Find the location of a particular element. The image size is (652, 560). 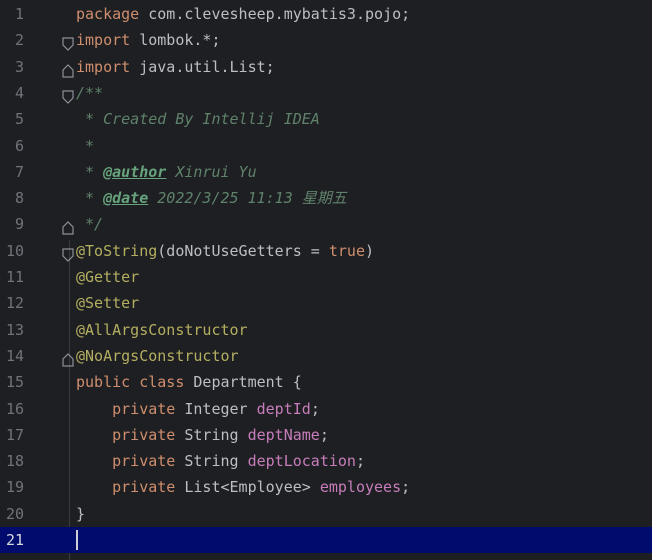

code-line: 10 @ToString(doNotUseGetters = true) is located at coordinates (326, 251).